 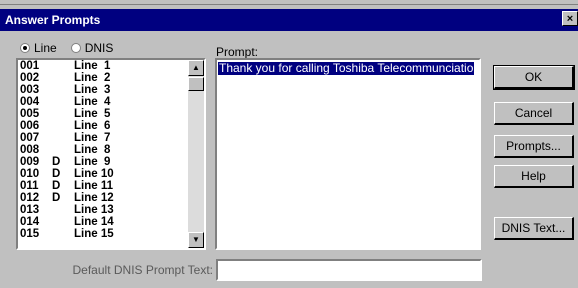 What do you see at coordinates (92, 138) in the screenshot?
I see `list-item-name: Line 7` at bounding box center [92, 138].